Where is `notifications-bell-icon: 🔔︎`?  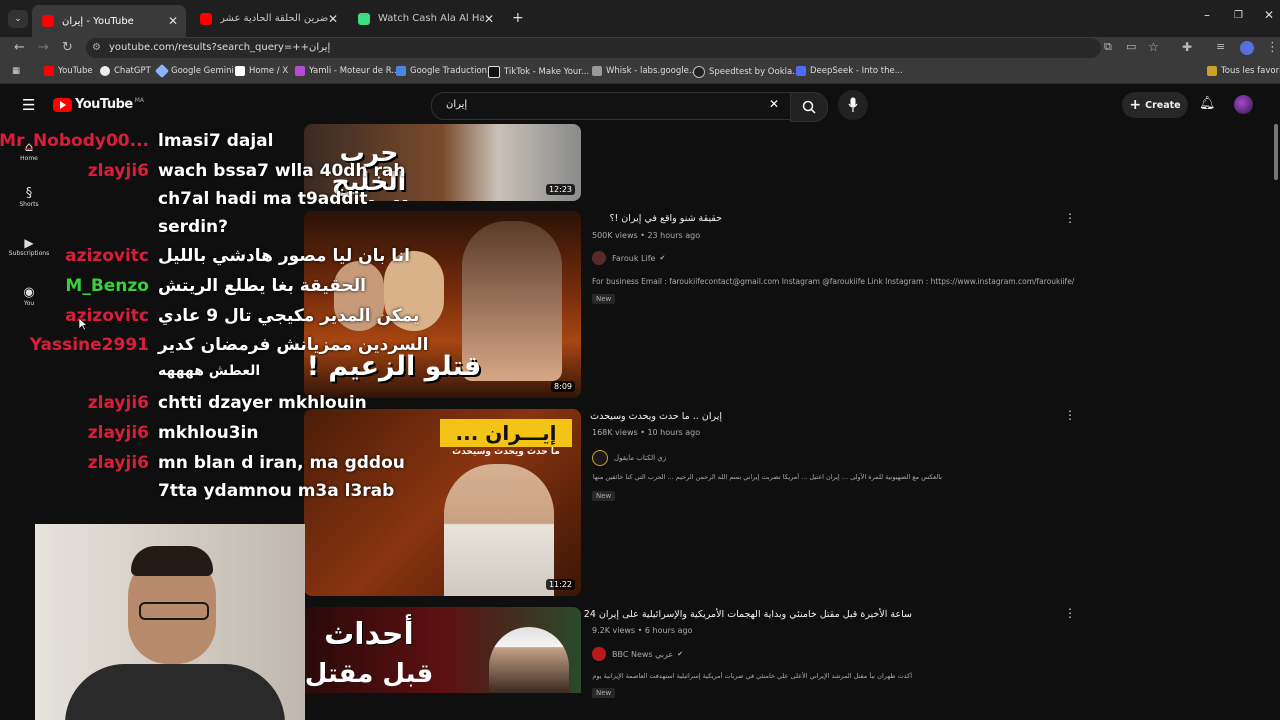
notifications-bell-icon: 🔔︎ is located at coordinates (1207, 103).